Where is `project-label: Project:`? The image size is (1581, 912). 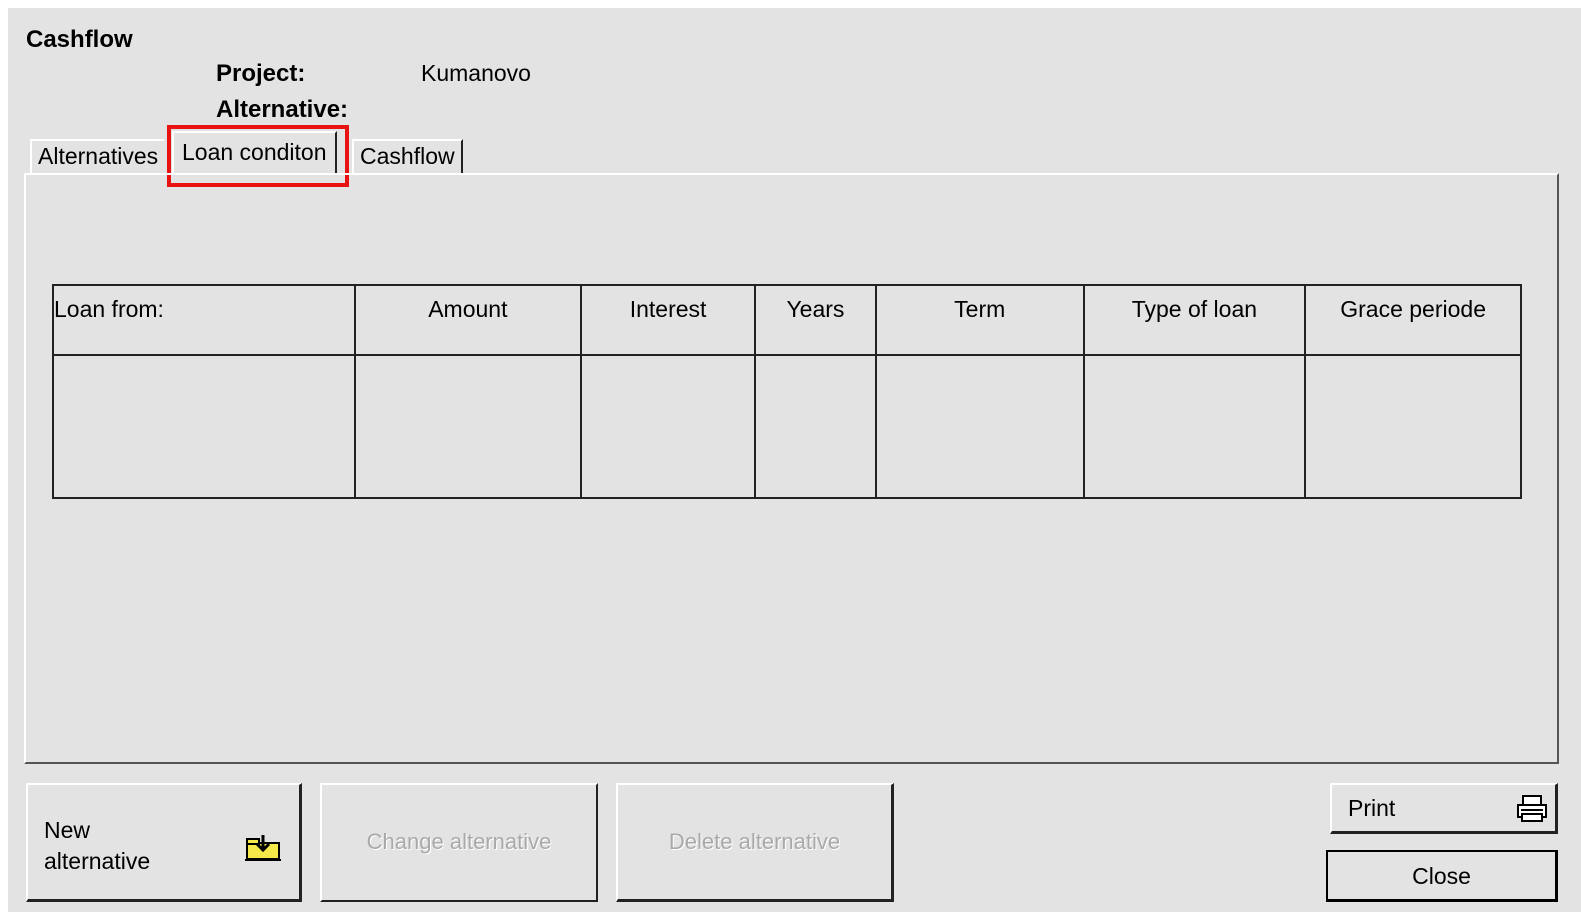 project-label: Project: is located at coordinates (261, 73).